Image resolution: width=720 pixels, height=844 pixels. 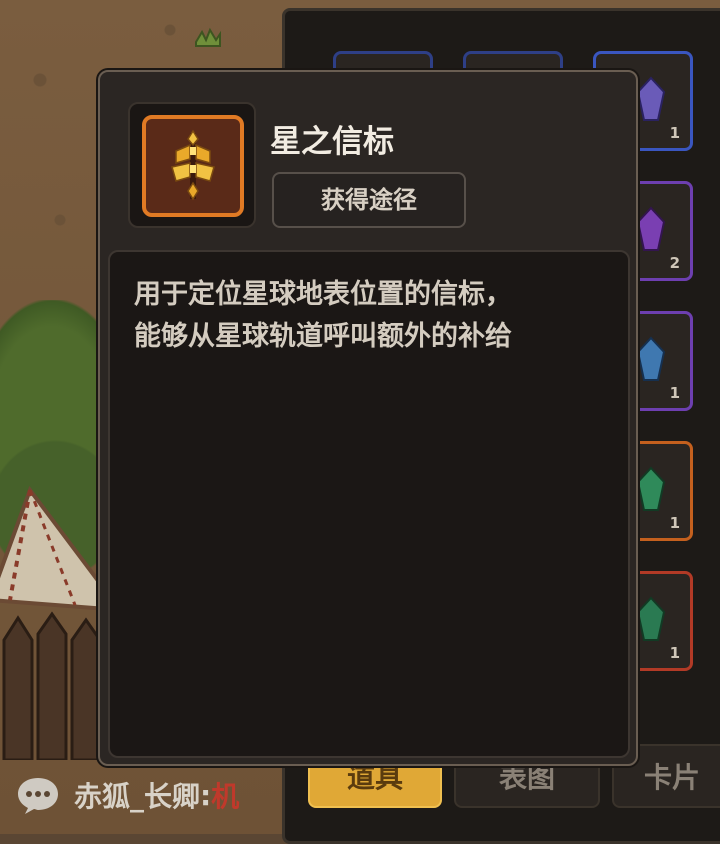 I want to click on chat-colon: :, so click(x=206, y=795).